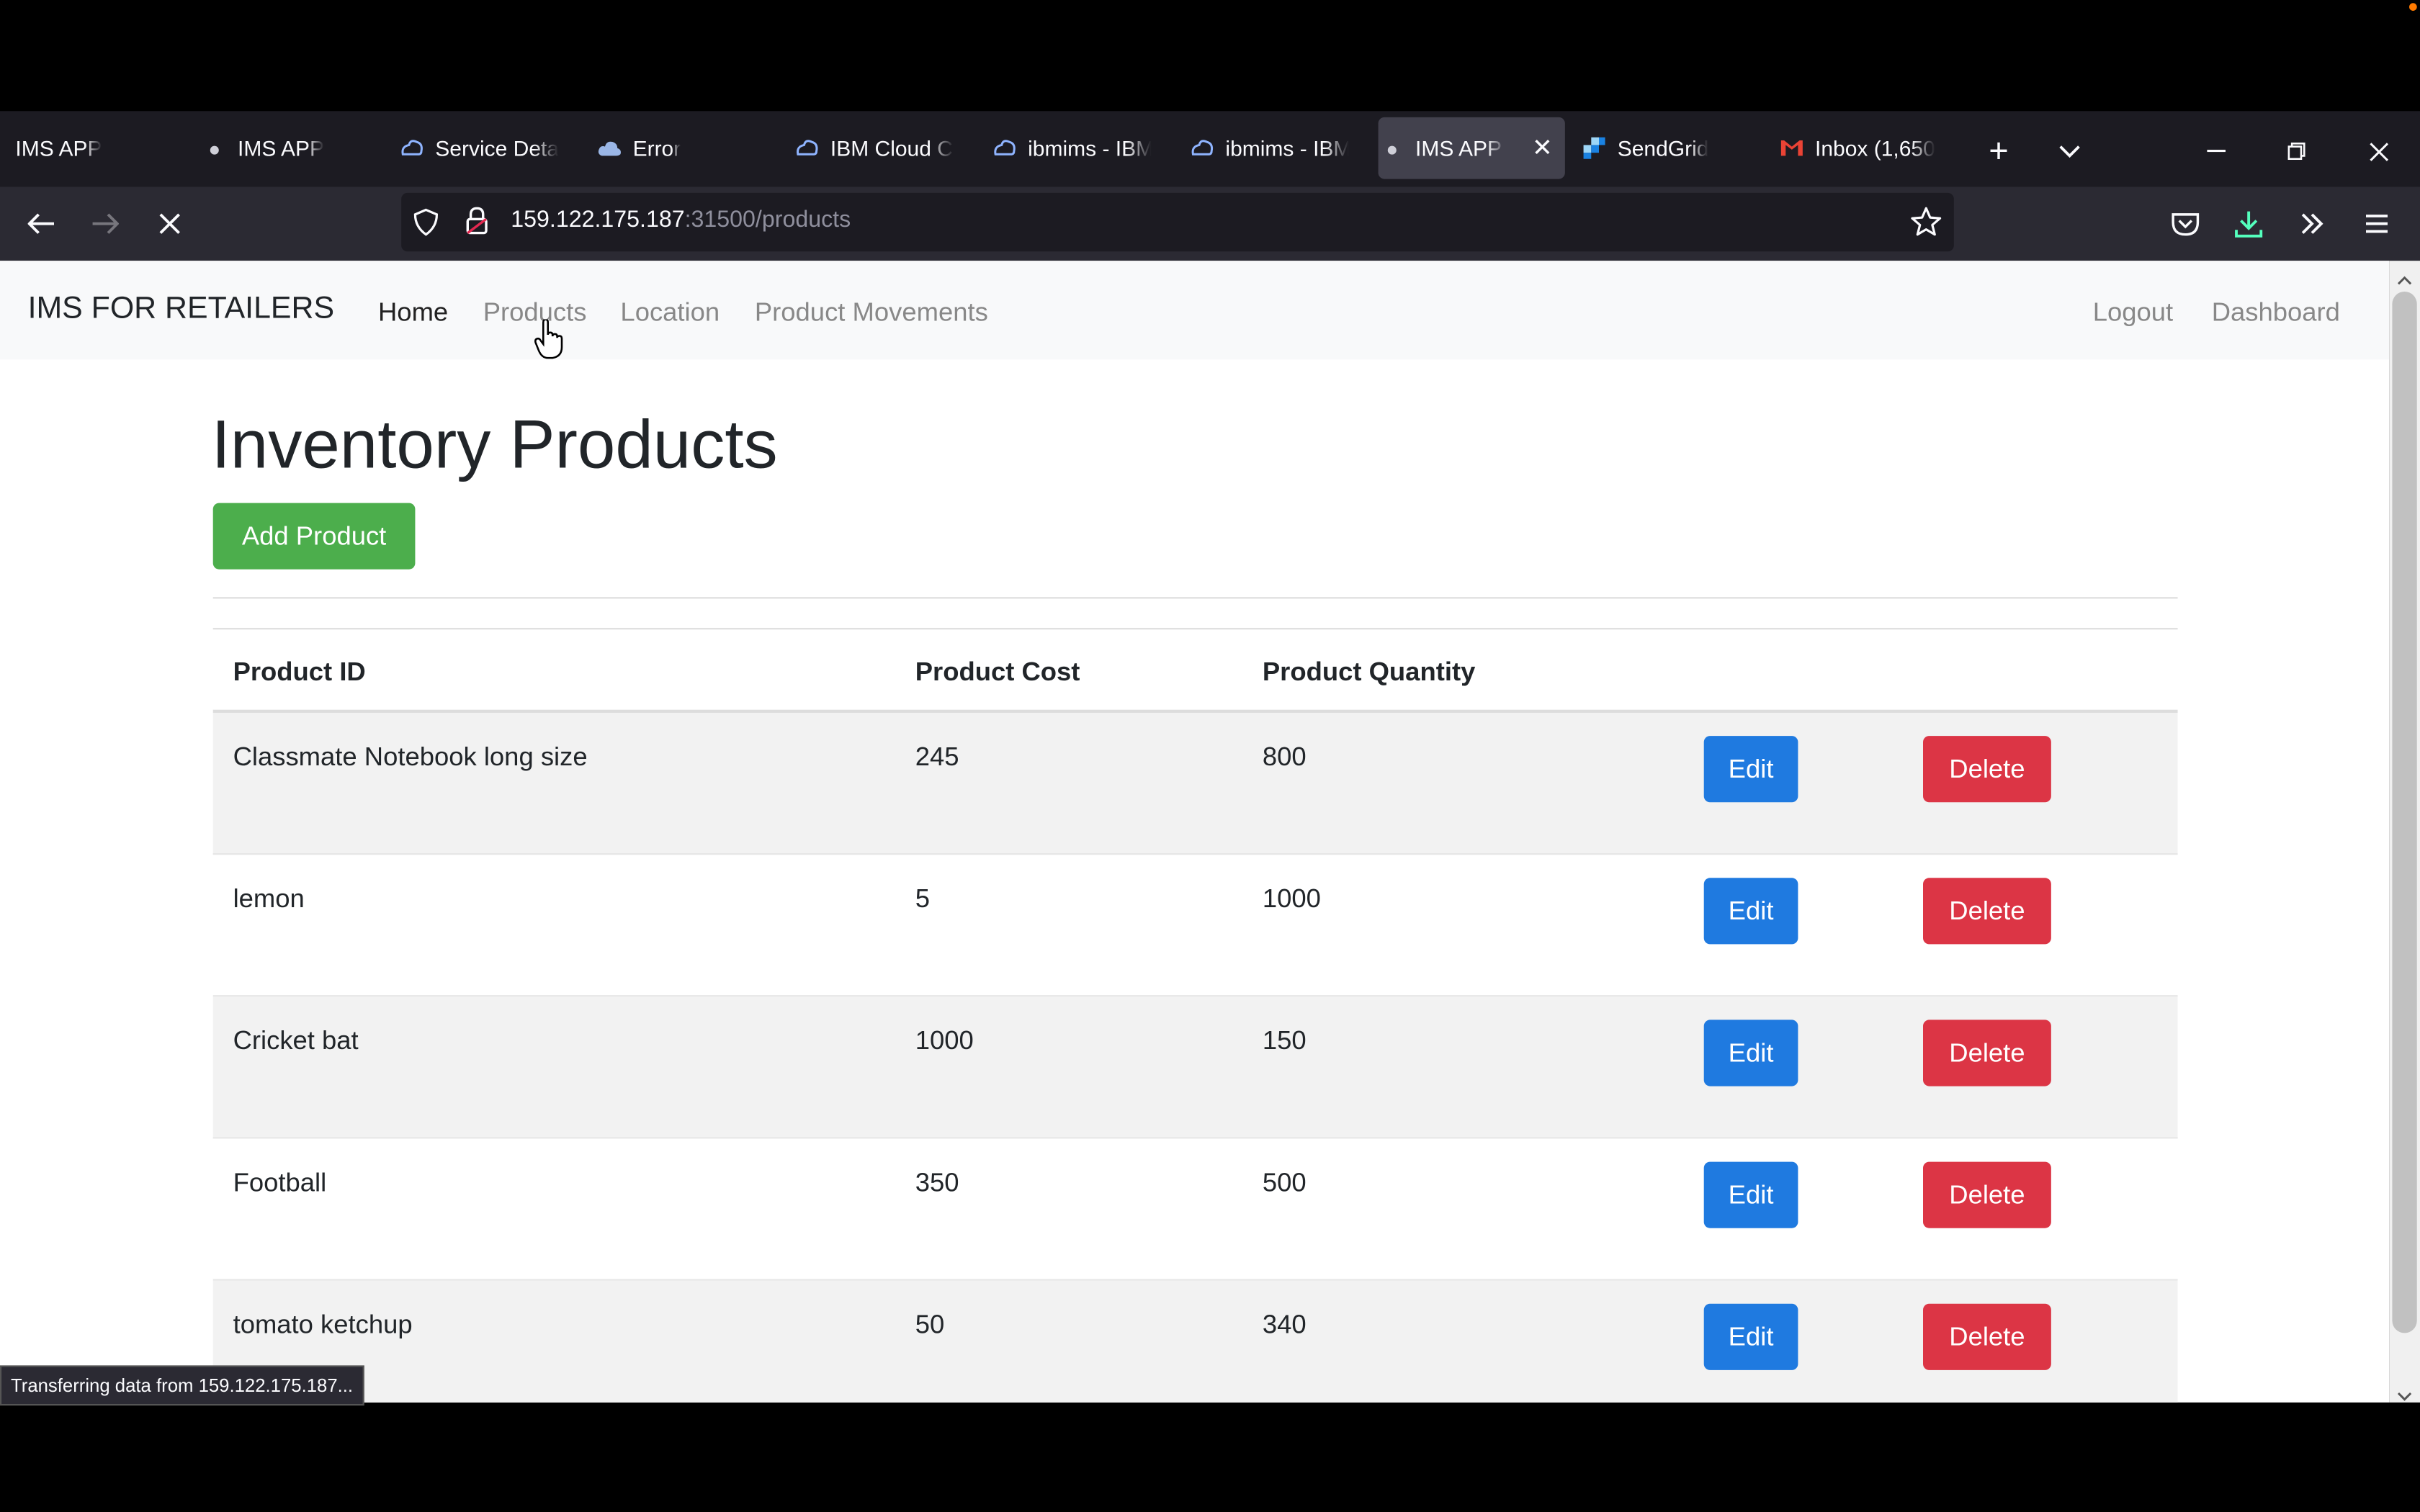  Describe the element at coordinates (923, 898) in the screenshot. I see `product-cost-cell: 5` at that location.